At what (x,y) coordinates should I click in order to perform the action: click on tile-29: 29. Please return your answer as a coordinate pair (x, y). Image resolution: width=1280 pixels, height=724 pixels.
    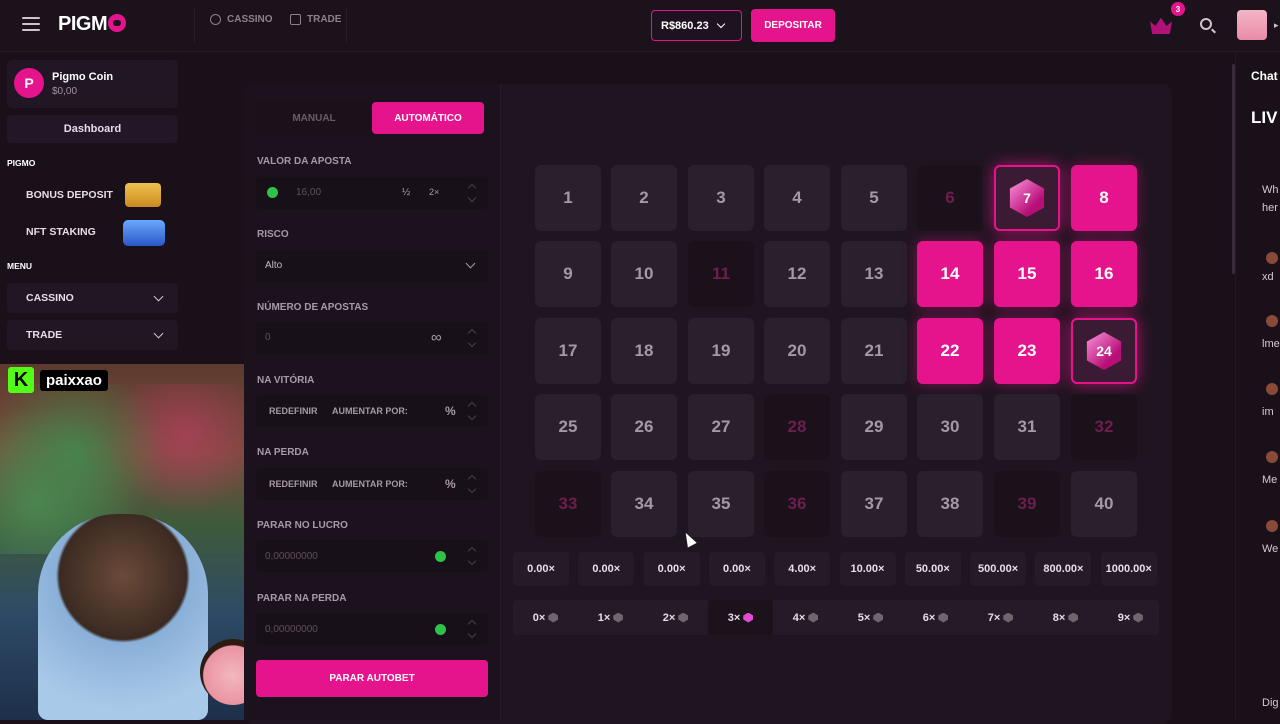
    Looking at the image, I should click on (874, 427).